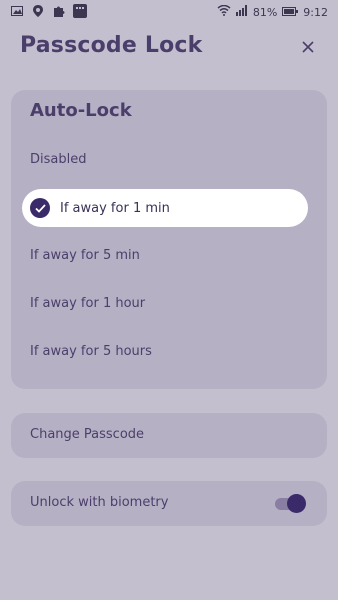 The height and width of the screenshot is (600, 338). What do you see at coordinates (48, 11) in the screenshot?
I see `status-left` at bounding box center [48, 11].